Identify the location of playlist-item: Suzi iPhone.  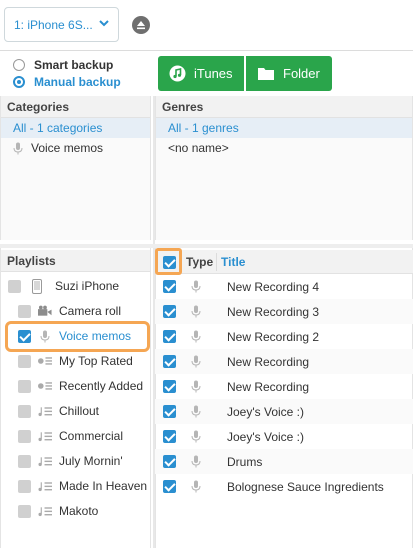
(63, 286).